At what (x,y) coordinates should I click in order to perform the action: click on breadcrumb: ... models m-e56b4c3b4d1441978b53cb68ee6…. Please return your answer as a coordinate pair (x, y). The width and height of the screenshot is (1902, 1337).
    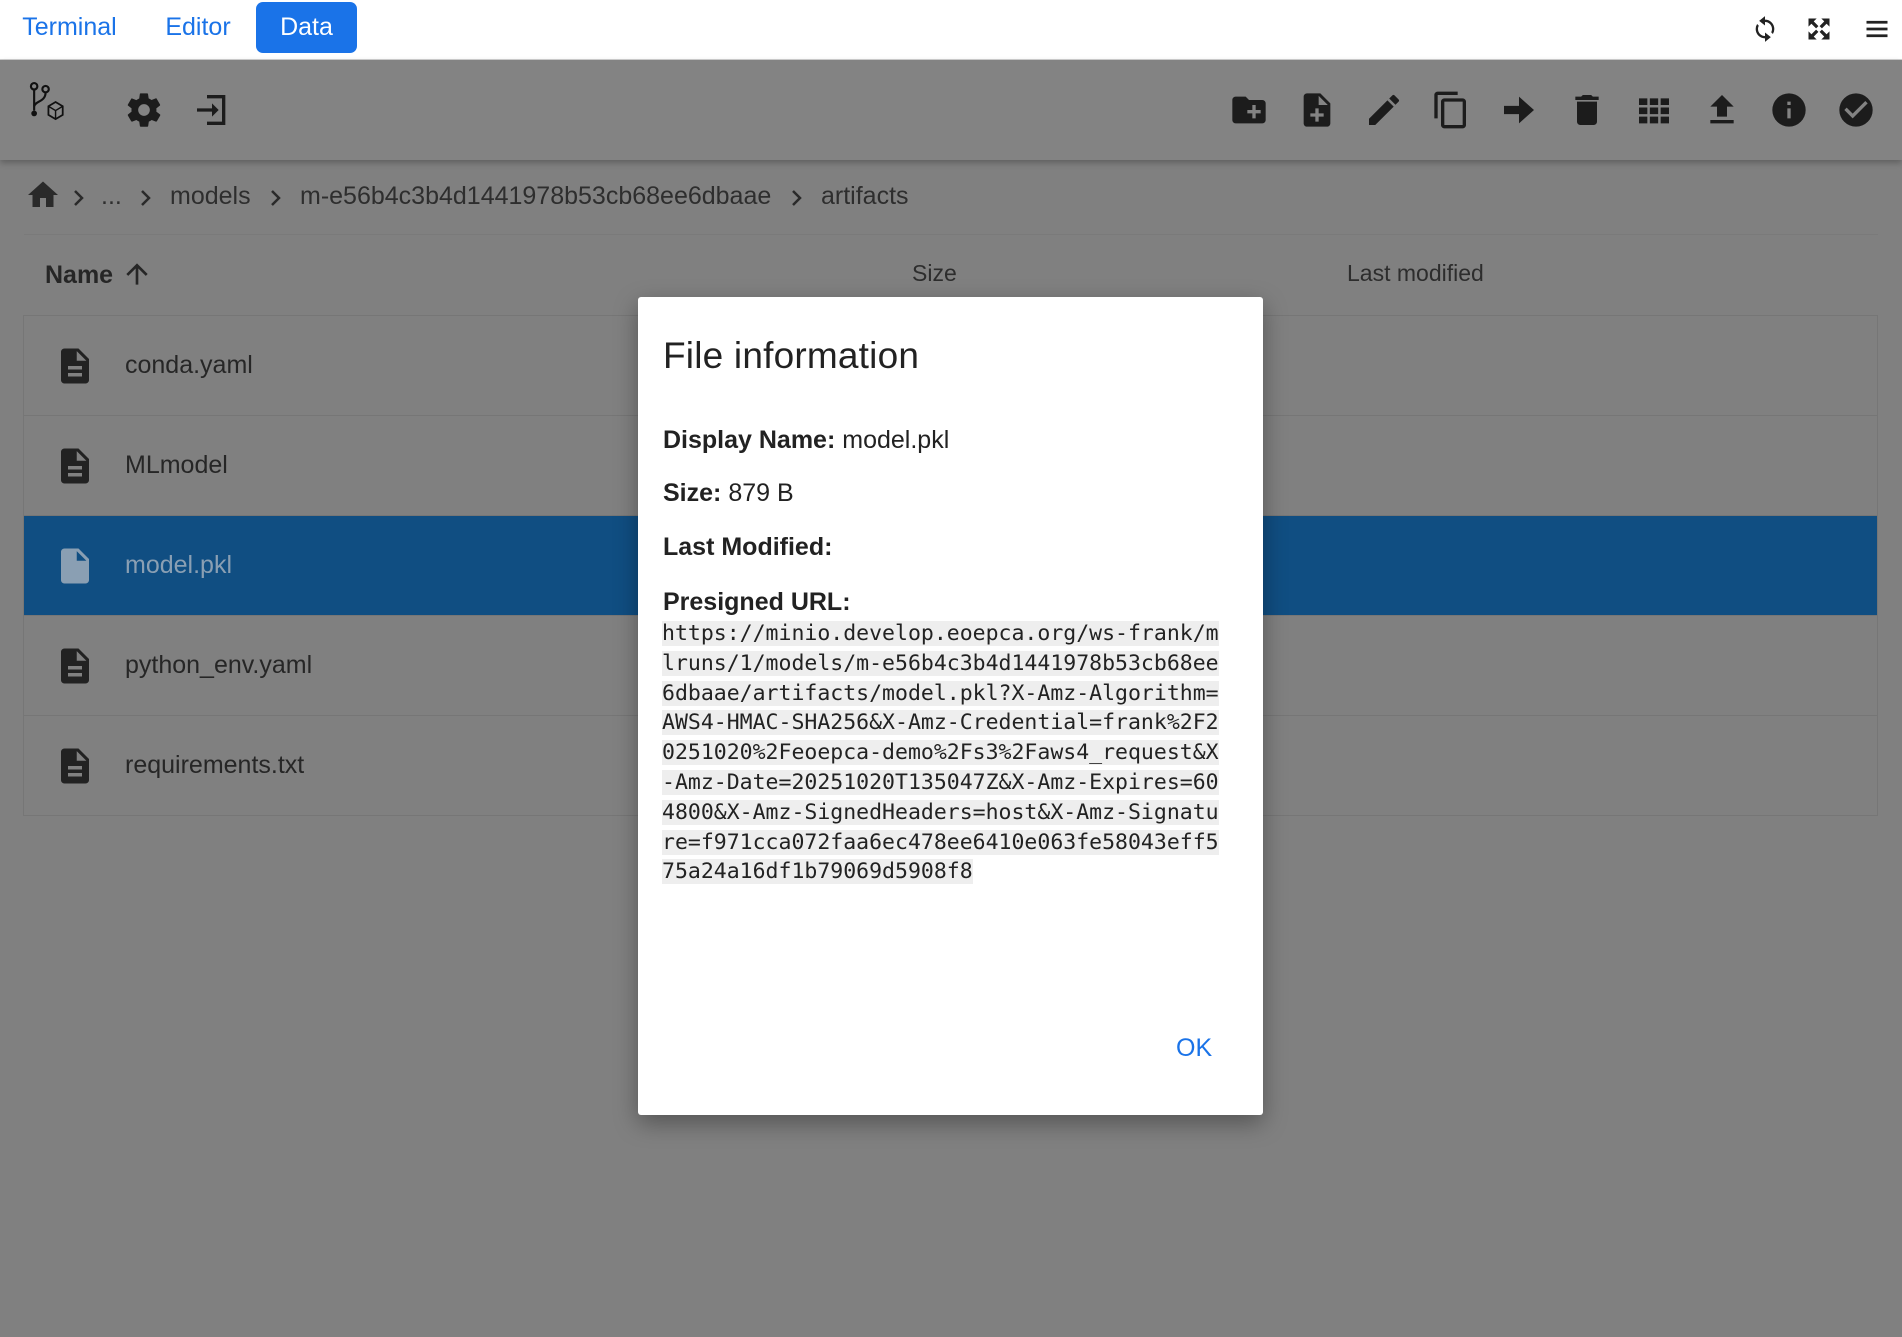
    Looking at the image, I should click on (951, 198).